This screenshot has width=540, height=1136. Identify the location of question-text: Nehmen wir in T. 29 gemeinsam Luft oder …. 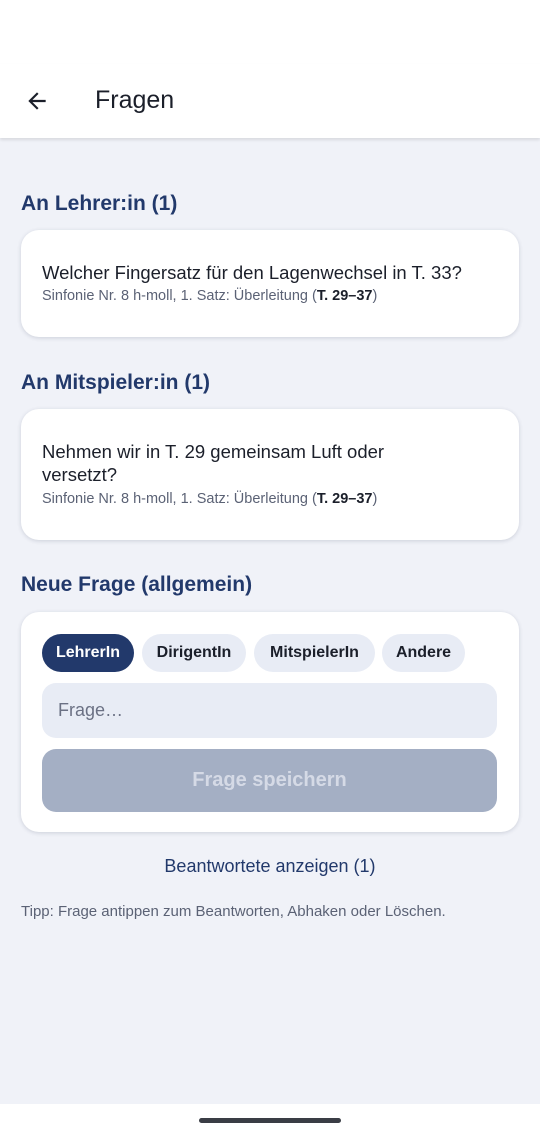
(213, 463).